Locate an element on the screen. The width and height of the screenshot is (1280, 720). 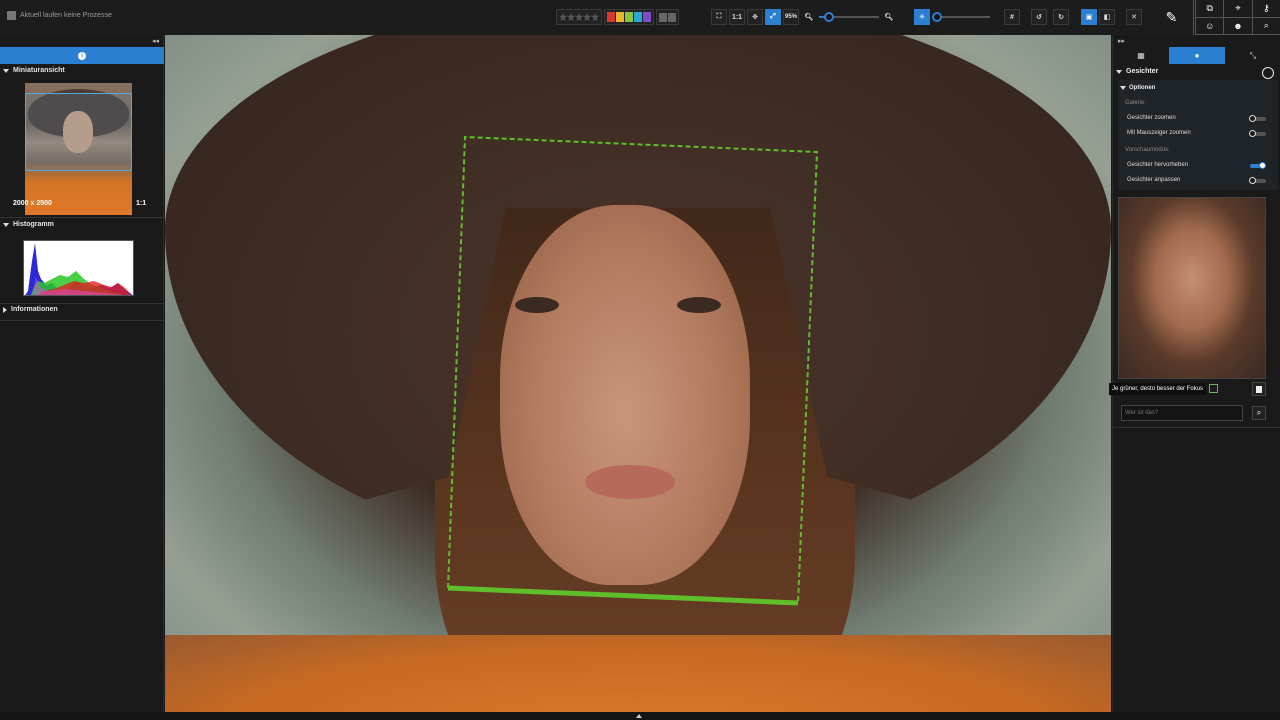
fullscreen-button: ⛶ is located at coordinates (719, 17).